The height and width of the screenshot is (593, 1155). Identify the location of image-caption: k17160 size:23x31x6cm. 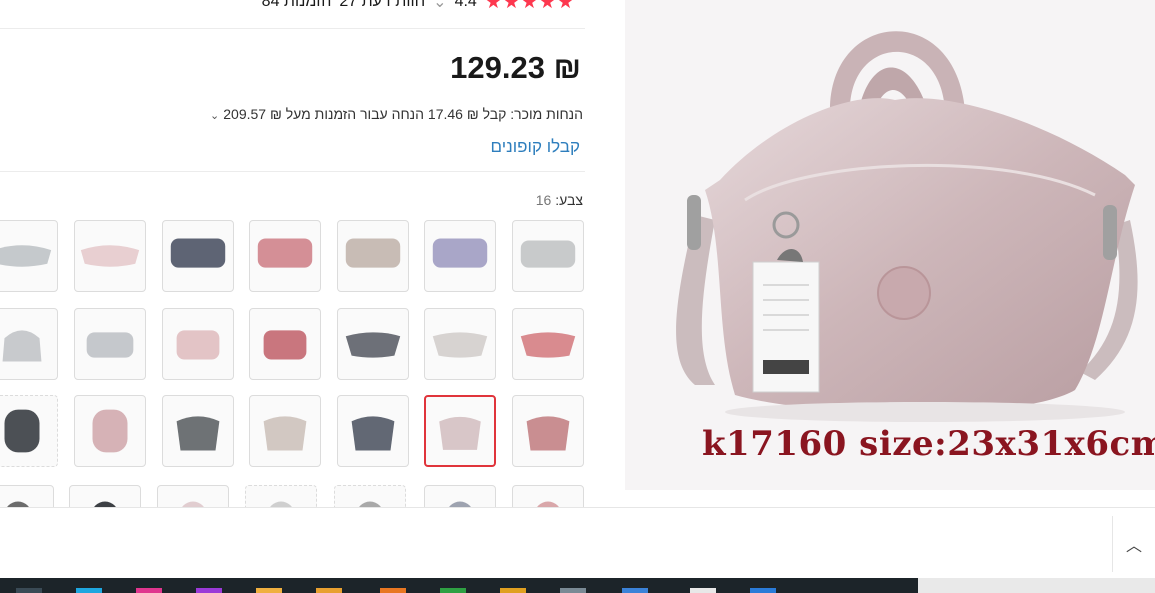
(928, 444).